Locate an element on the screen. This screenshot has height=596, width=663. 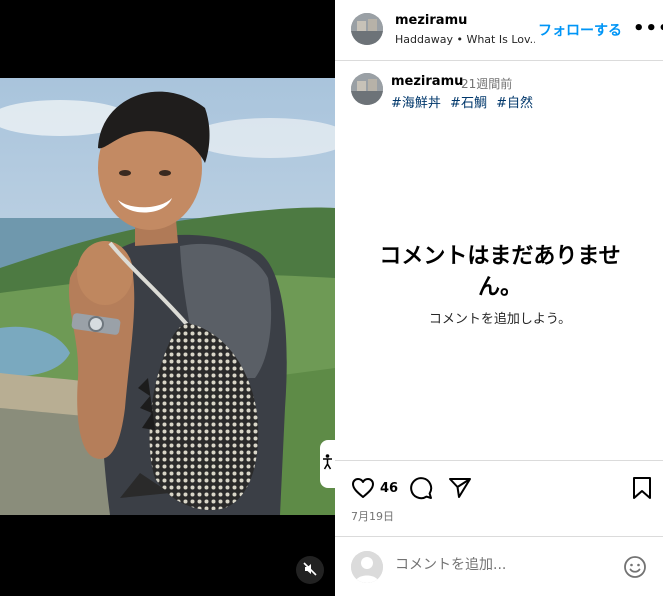
caption-timestamp: 21週間前 is located at coordinates (486, 83).